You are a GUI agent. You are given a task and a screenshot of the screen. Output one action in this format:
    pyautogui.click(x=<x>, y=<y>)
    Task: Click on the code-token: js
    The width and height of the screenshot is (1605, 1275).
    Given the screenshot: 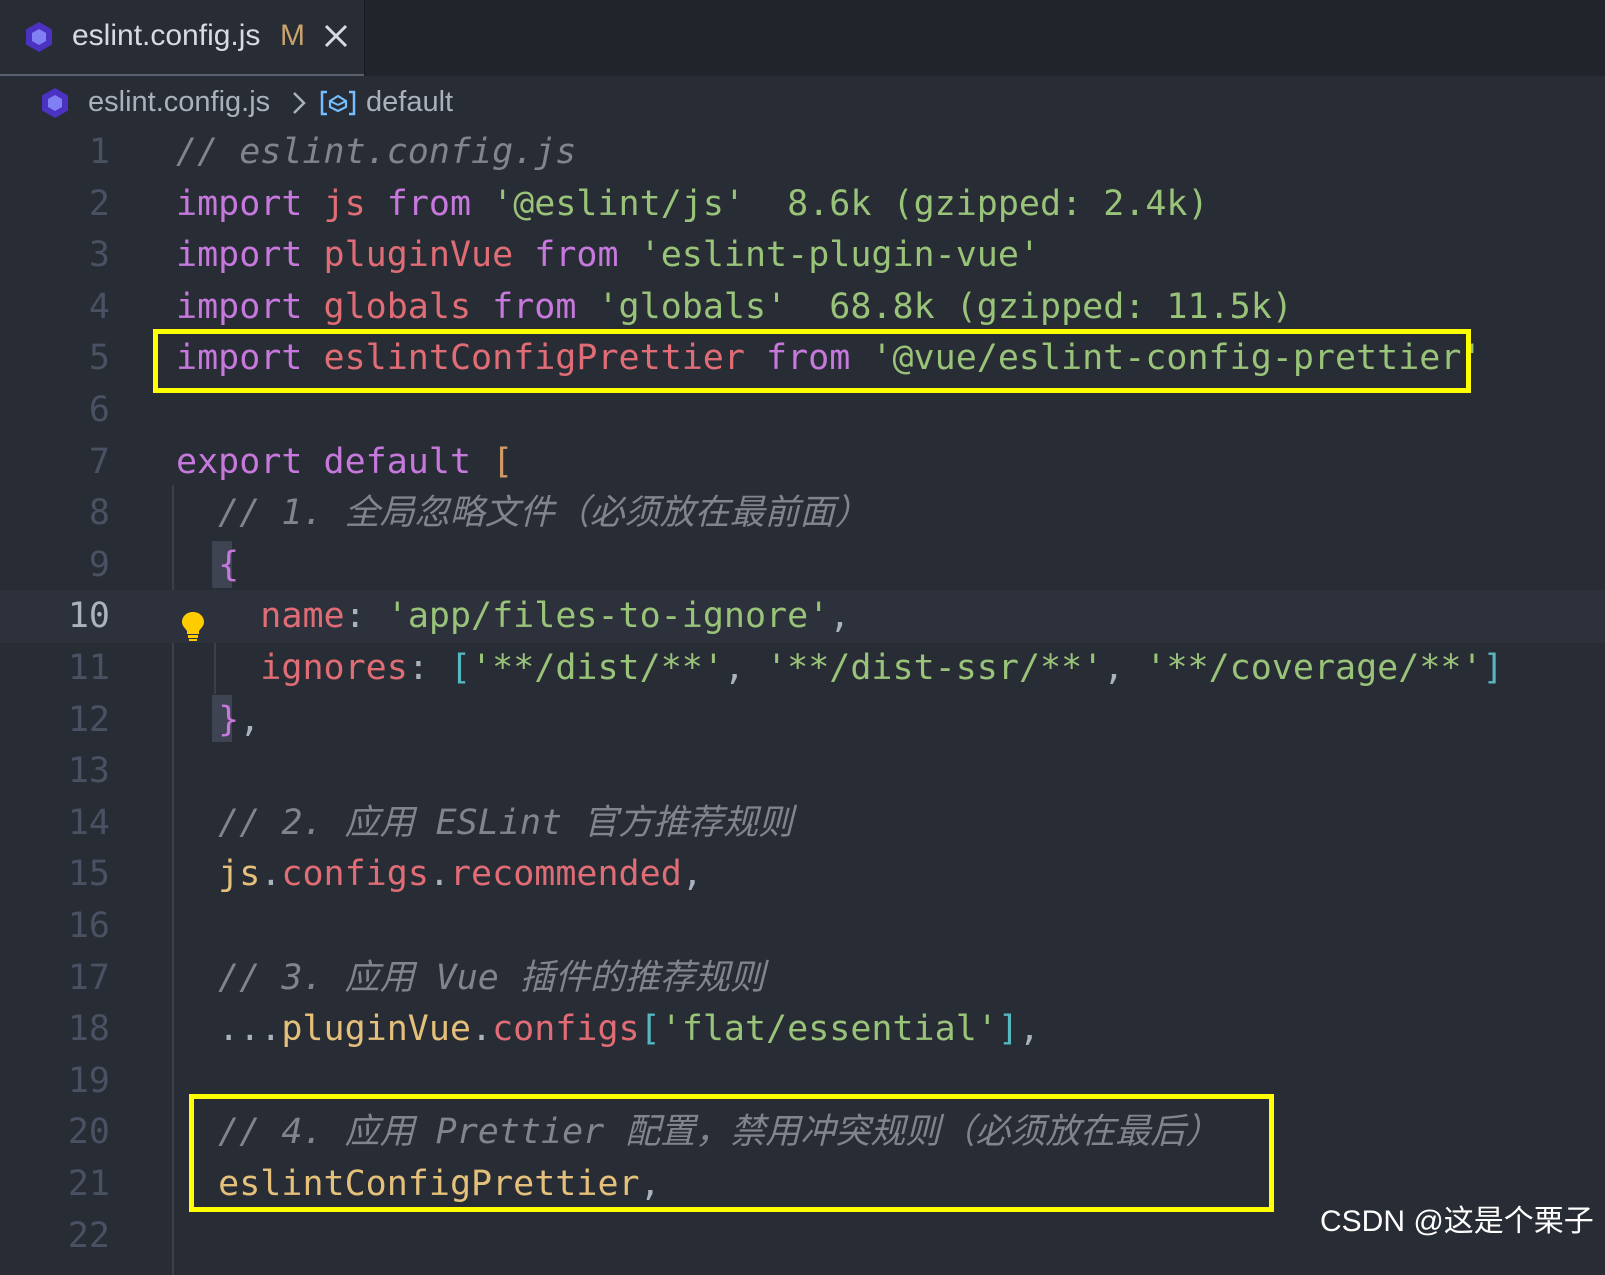 What is the action you would take?
    pyautogui.click(x=239, y=874)
    